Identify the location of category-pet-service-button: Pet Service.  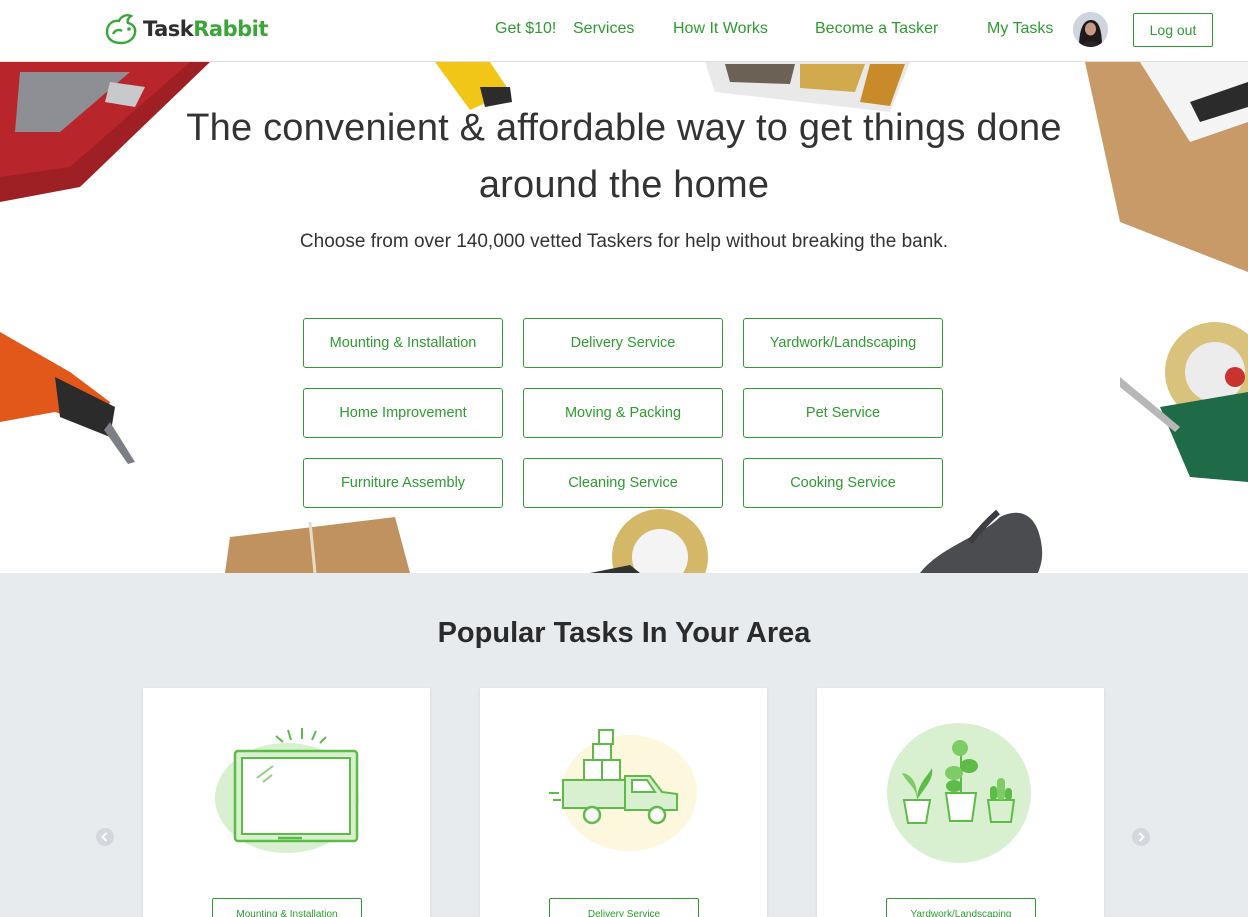
(843, 413).